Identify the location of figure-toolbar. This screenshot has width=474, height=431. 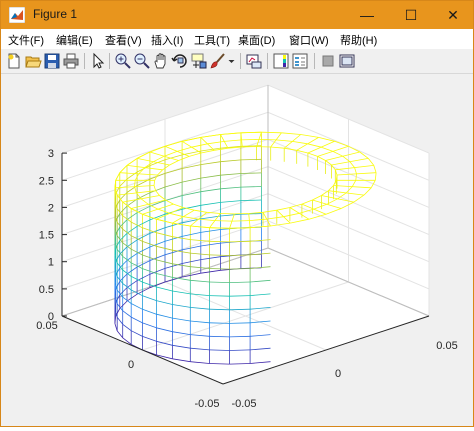
(237, 61).